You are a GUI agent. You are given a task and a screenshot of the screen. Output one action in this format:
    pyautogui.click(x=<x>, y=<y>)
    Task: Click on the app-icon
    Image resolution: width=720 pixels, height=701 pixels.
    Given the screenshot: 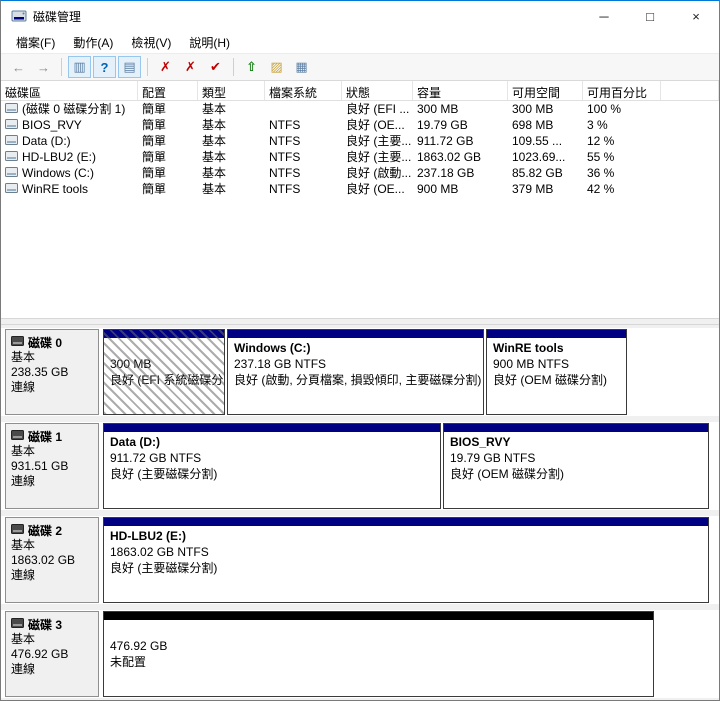 What is the action you would take?
    pyautogui.click(x=19, y=16)
    